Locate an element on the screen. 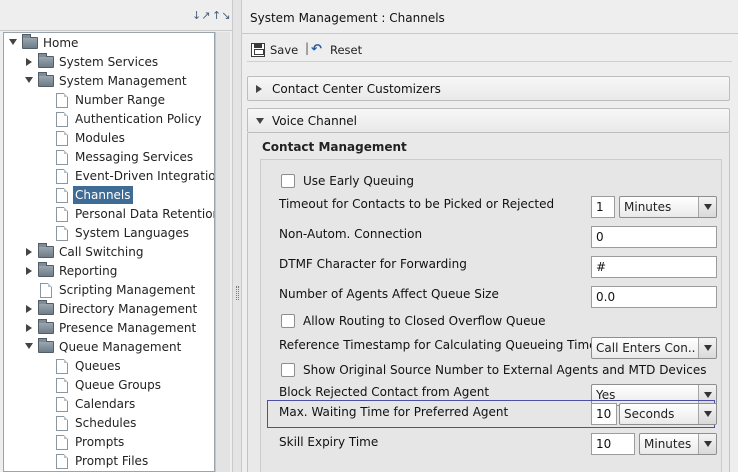 Image resolution: width=738 pixels, height=472 pixels. timeout-input: 1 is located at coordinates (603, 207).